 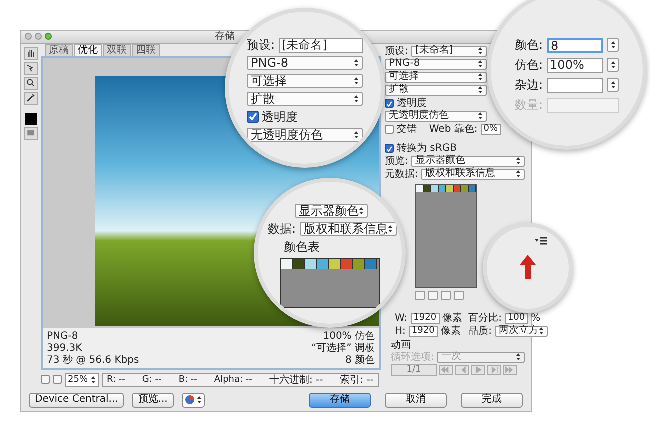 What do you see at coordinates (65, 348) in the screenshot?
I see `image-info: 399.3K` at bounding box center [65, 348].